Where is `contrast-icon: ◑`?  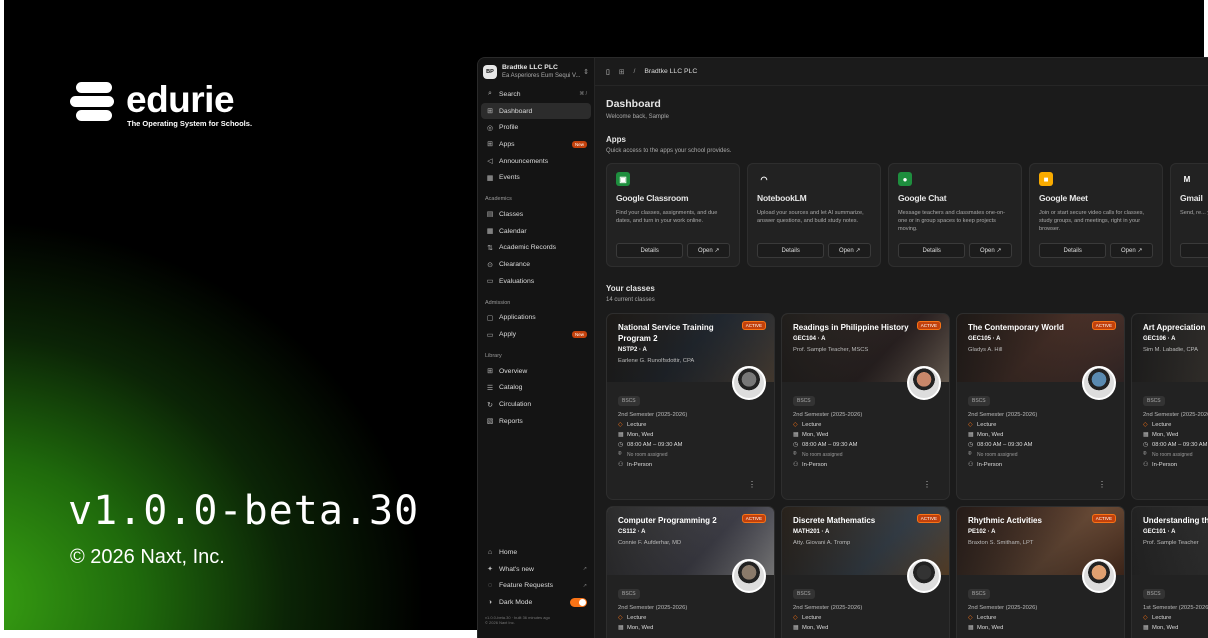 contrast-icon: ◑ is located at coordinates (490, 602).